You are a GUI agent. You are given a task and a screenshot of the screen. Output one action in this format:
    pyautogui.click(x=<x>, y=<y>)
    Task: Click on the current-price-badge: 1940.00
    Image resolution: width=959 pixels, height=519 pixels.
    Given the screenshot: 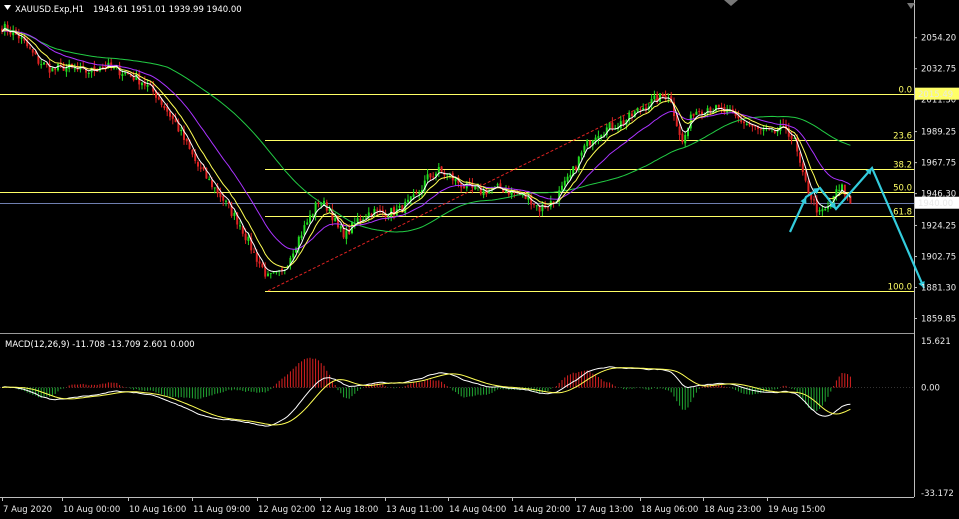 What is the action you would take?
    pyautogui.click(x=935, y=204)
    